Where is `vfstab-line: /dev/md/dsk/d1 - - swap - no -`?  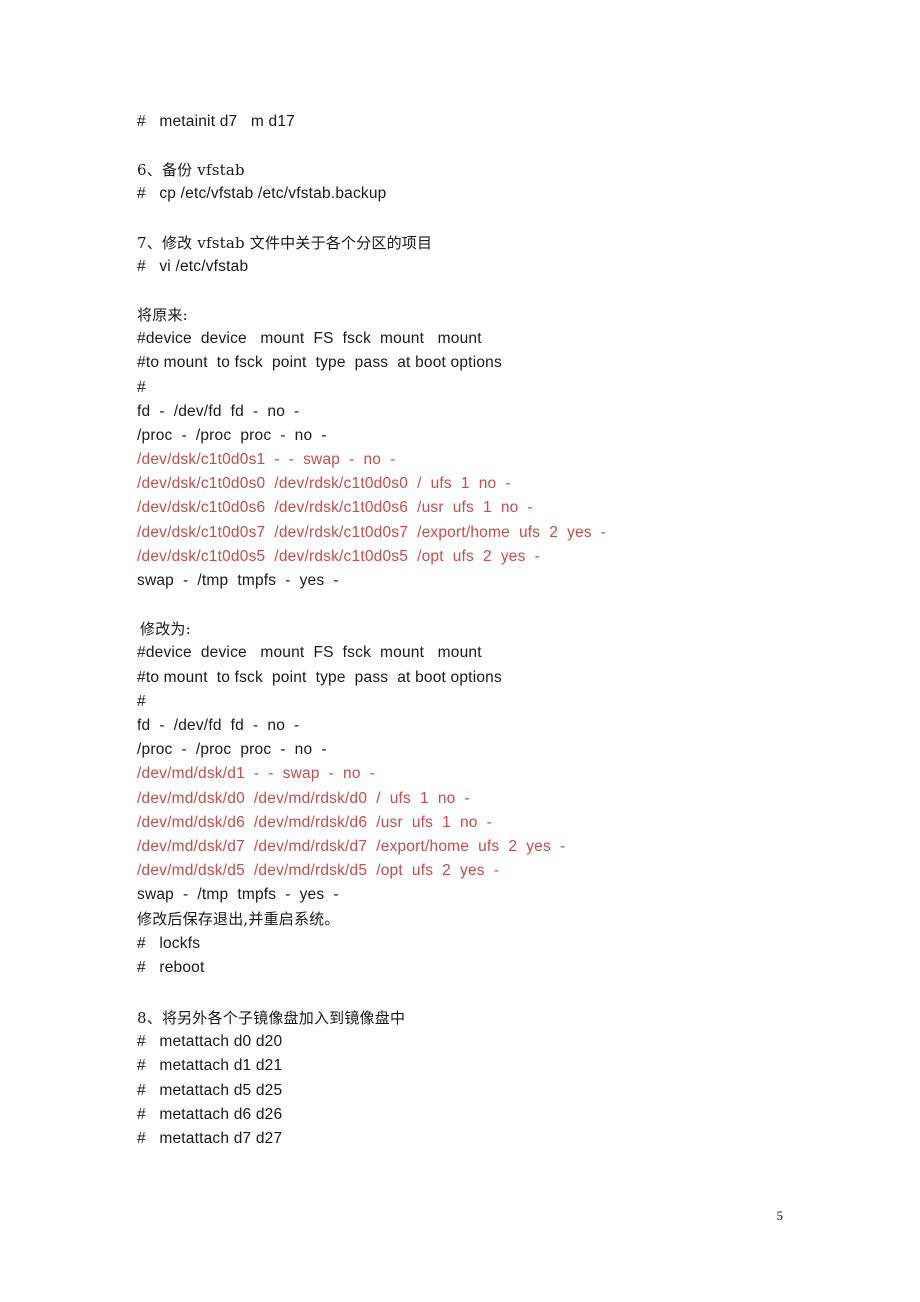
vfstab-line: /dev/md/dsk/d1 - - swap - no - is located at coordinates (256, 774).